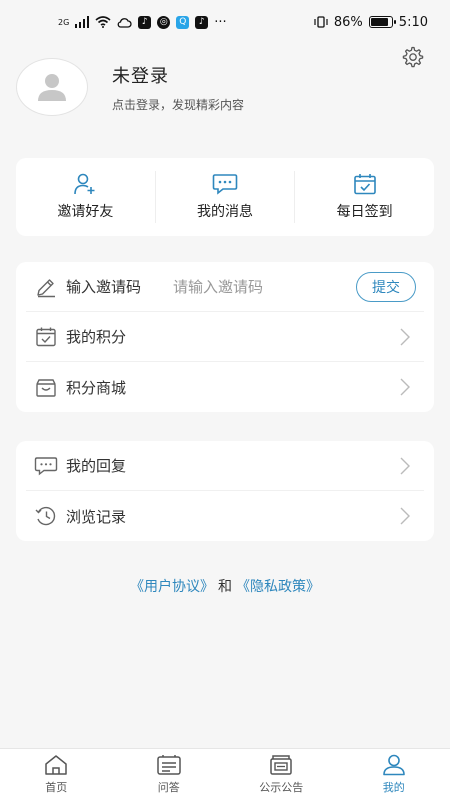 The width and height of the screenshot is (450, 800). I want to click on invite-friends-button: 邀请好友, so click(85, 197).